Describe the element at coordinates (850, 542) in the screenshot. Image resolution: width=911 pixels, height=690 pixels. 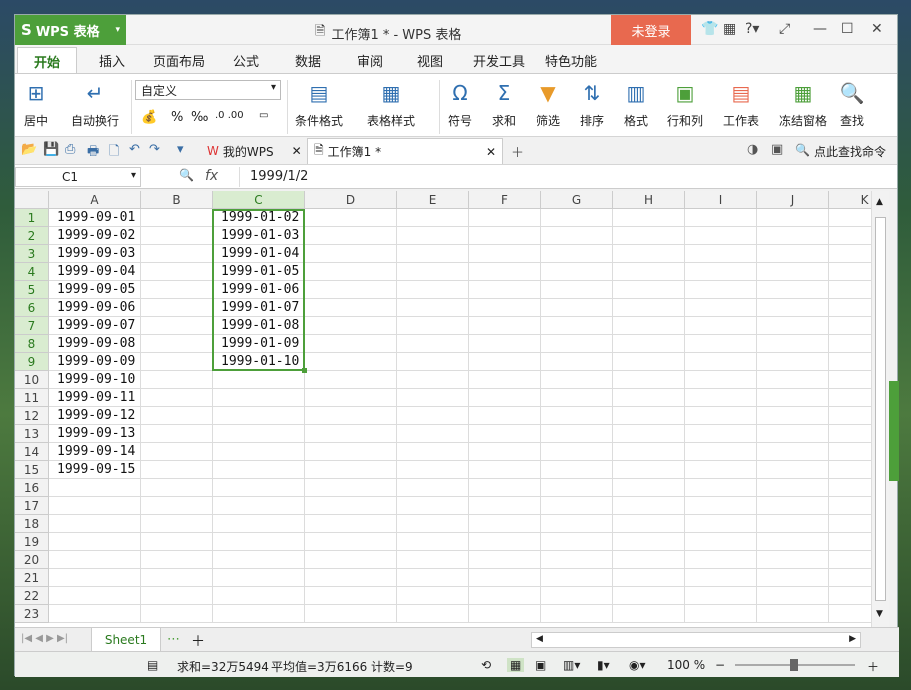
I see `cell-k19` at that location.